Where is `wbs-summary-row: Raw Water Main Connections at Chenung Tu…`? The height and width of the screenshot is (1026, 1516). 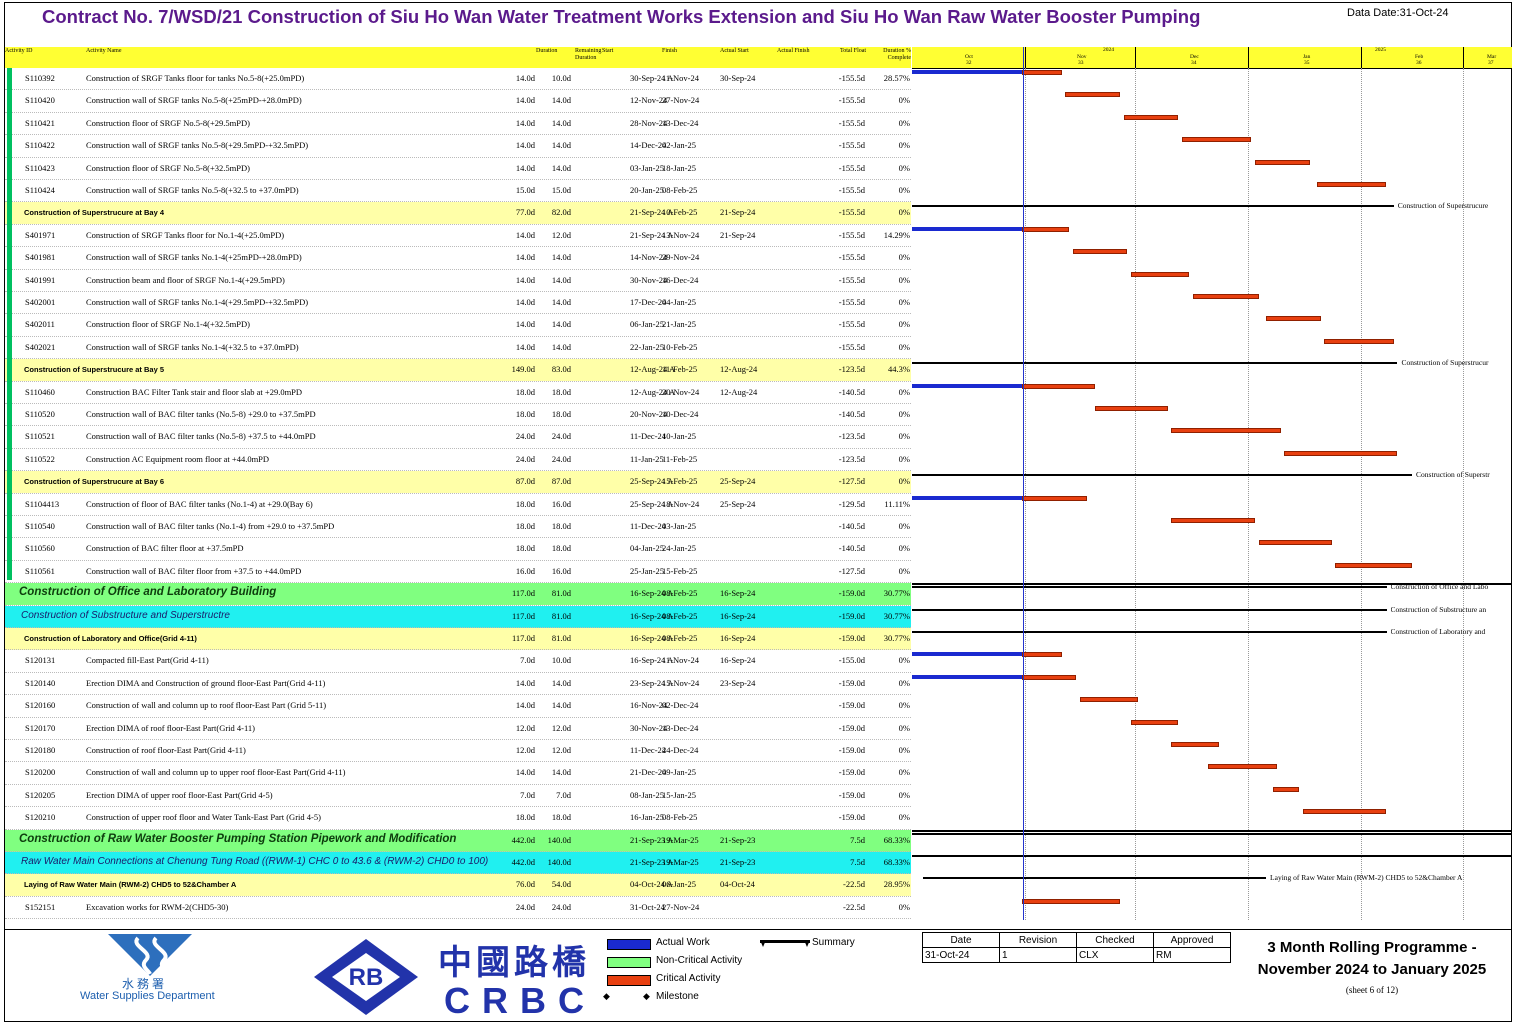
wbs-summary-row: Raw Water Main Connections at Chenung Tu… is located at coordinates (458, 863).